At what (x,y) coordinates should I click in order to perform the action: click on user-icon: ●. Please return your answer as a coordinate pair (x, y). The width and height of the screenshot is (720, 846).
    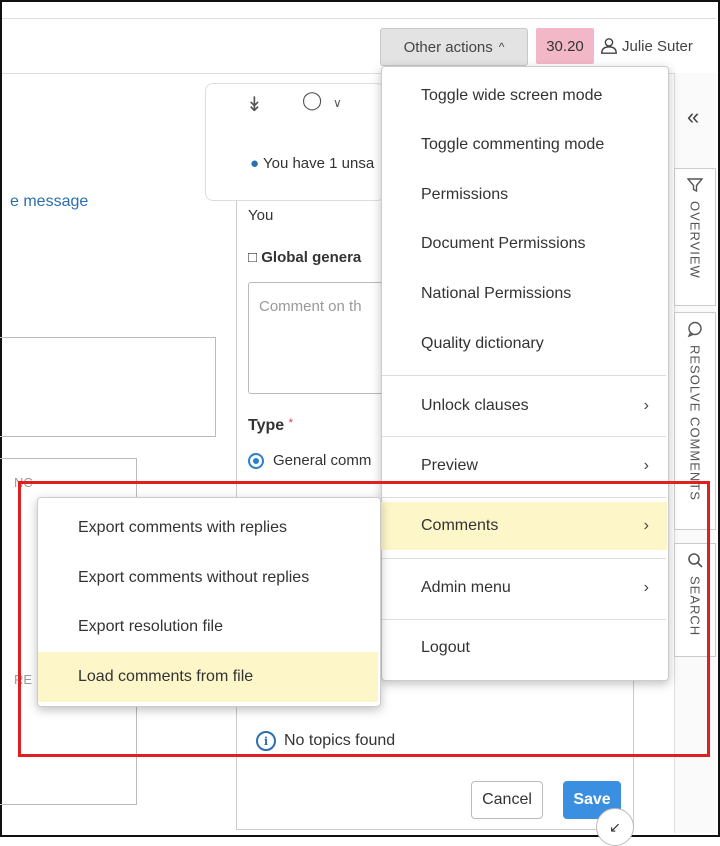
    Looking at the image, I should click on (256, 163).